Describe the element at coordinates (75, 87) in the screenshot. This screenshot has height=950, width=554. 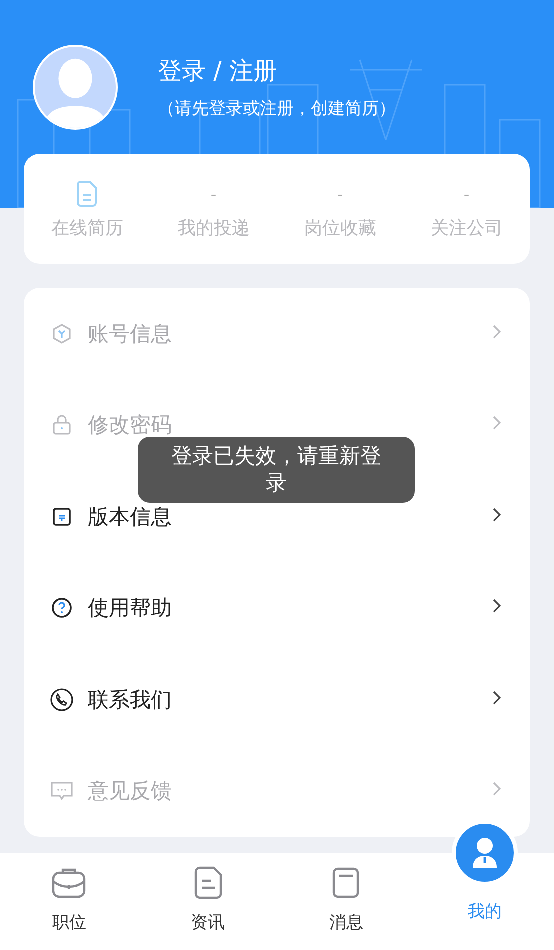
I see `avatar-icon` at that location.